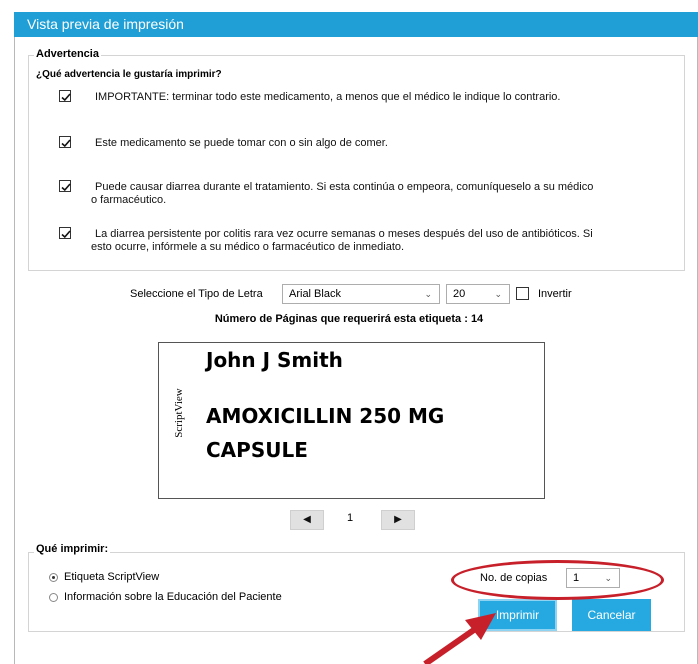 The height and width of the screenshot is (664, 698). Describe the element at coordinates (112, 577) in the screenshot. I see `option-scriptview-label: Etiqueta ScriptView` at that location.